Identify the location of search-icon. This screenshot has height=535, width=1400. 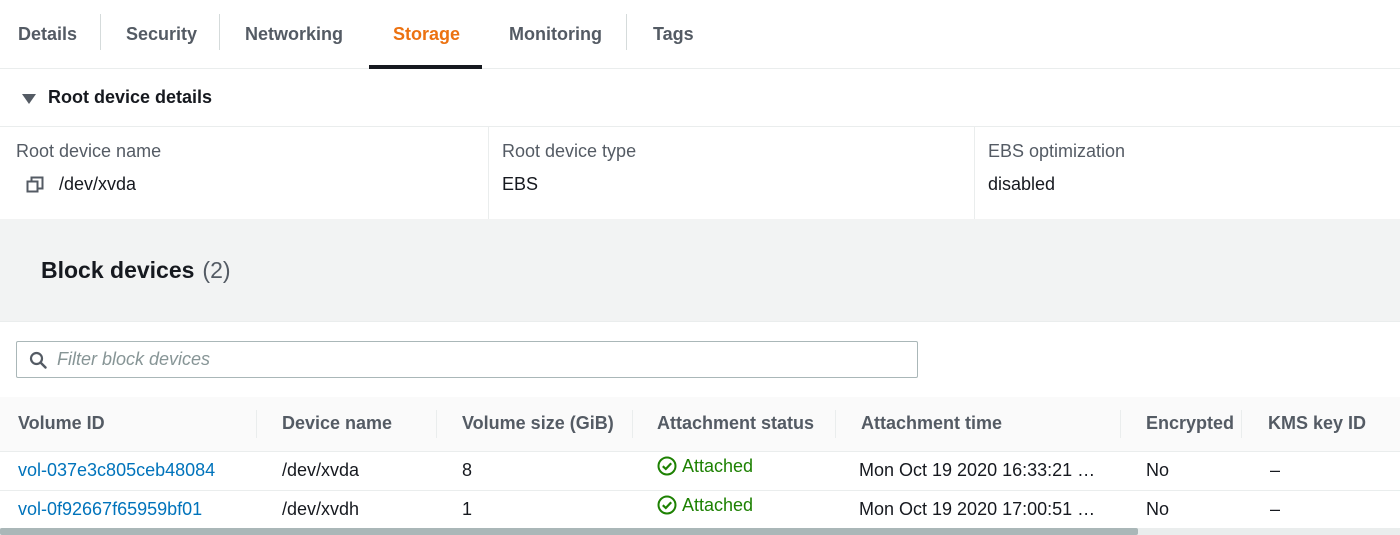
(38, 360).